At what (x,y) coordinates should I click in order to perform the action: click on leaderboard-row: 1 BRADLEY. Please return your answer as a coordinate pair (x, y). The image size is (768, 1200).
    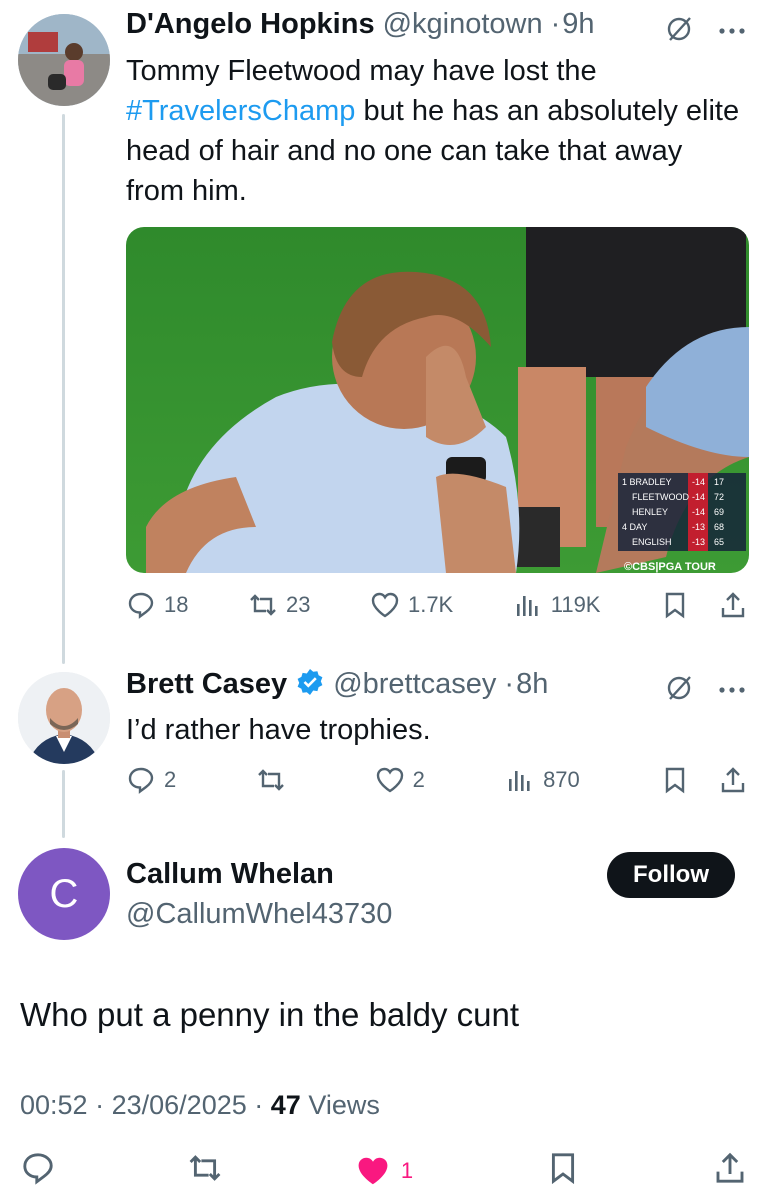
    Looking at the image, I should click on (647, 482).